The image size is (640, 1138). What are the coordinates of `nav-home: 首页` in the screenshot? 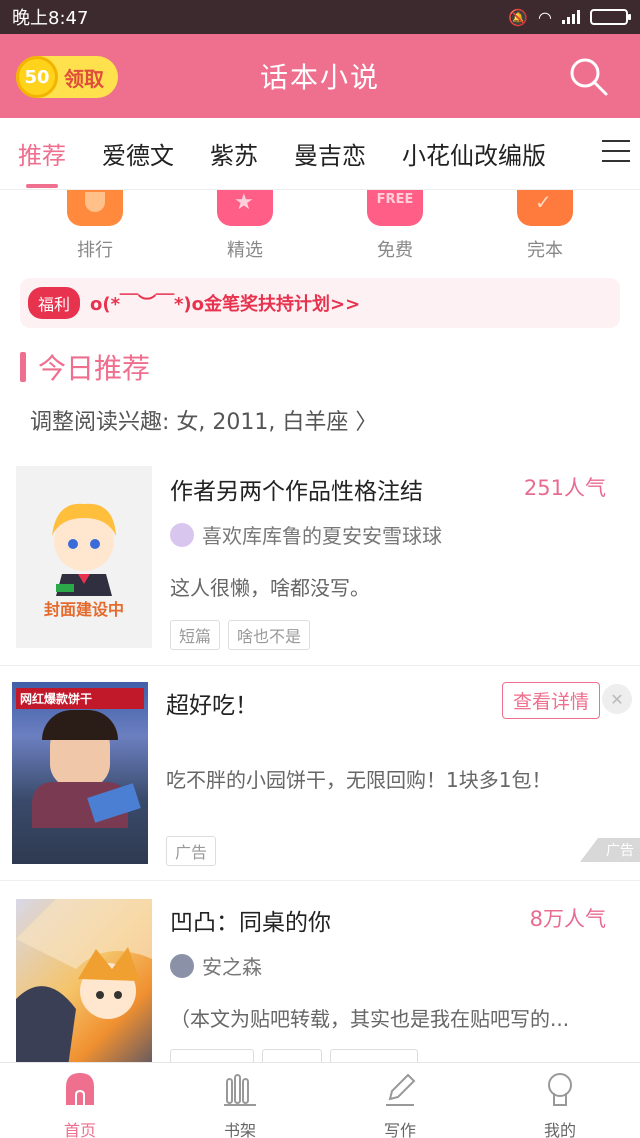 It's located at (80, 1100).